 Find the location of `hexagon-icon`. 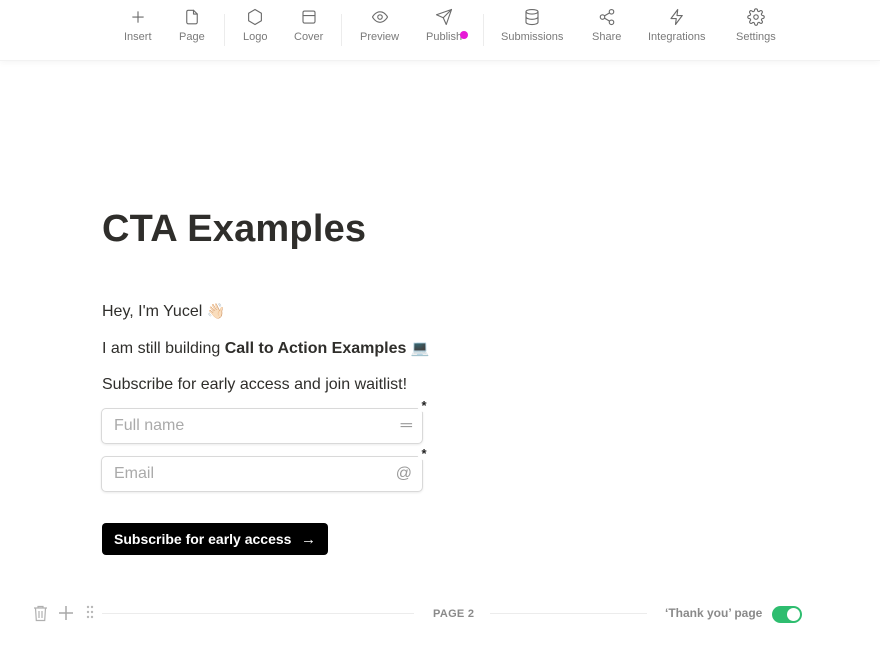

hexagon-icon is located at coordinates (255, 17).